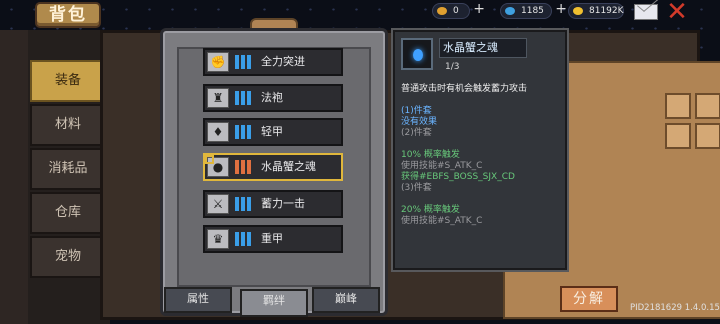  Describe the element at coordinates (606, 11) in the screenshot. I see `resource-gold-value: 81192K` at that location.